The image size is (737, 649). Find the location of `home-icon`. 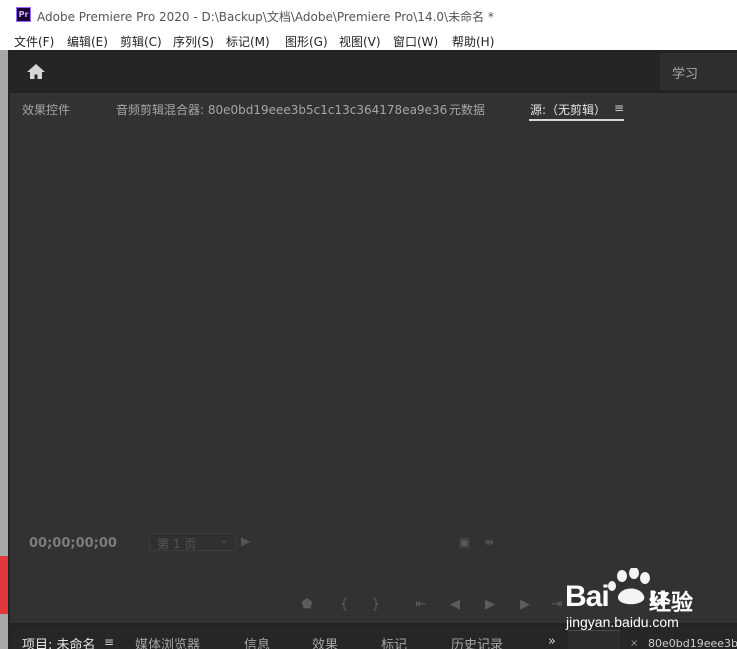

home-icon is located at coordinates (36, 71).